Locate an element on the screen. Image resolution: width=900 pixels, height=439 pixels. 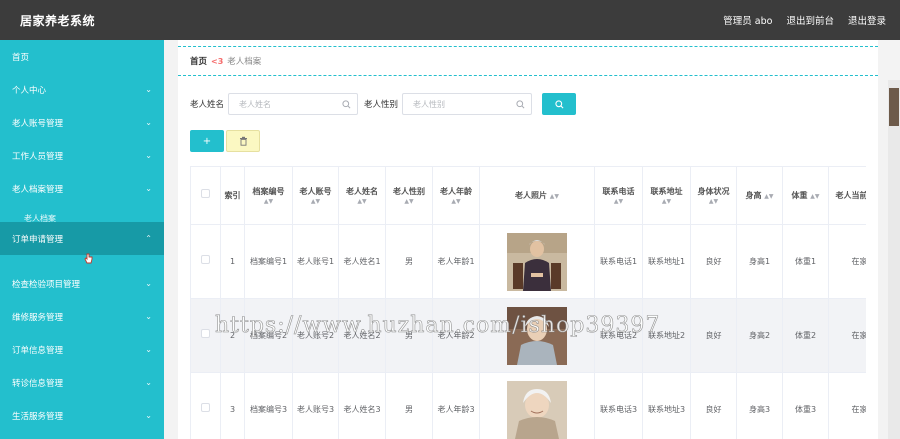
health-cell: 良好 is located at coordinates (713, 405).